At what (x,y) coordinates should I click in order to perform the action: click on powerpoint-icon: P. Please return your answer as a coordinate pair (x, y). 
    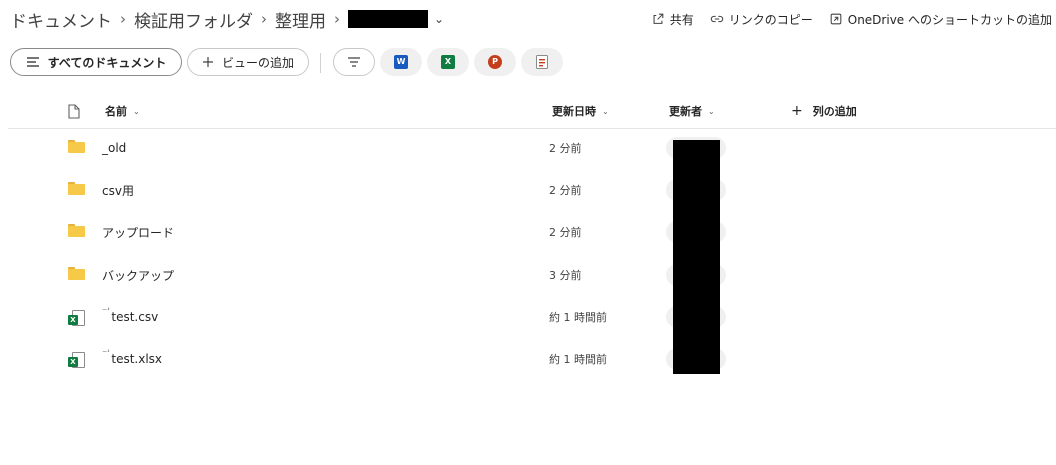
    Looking at the image, I should click on (495, 62).